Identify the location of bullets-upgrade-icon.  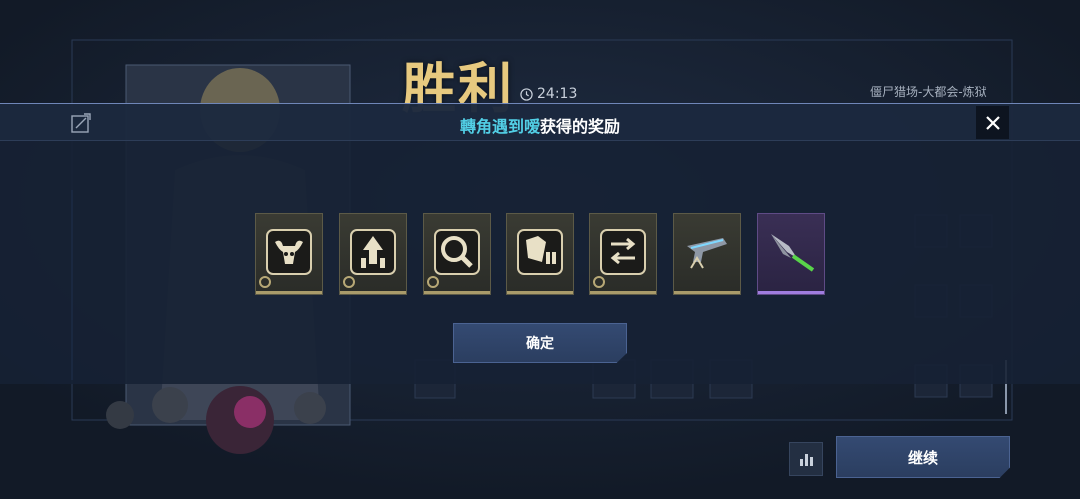
(373, 252).